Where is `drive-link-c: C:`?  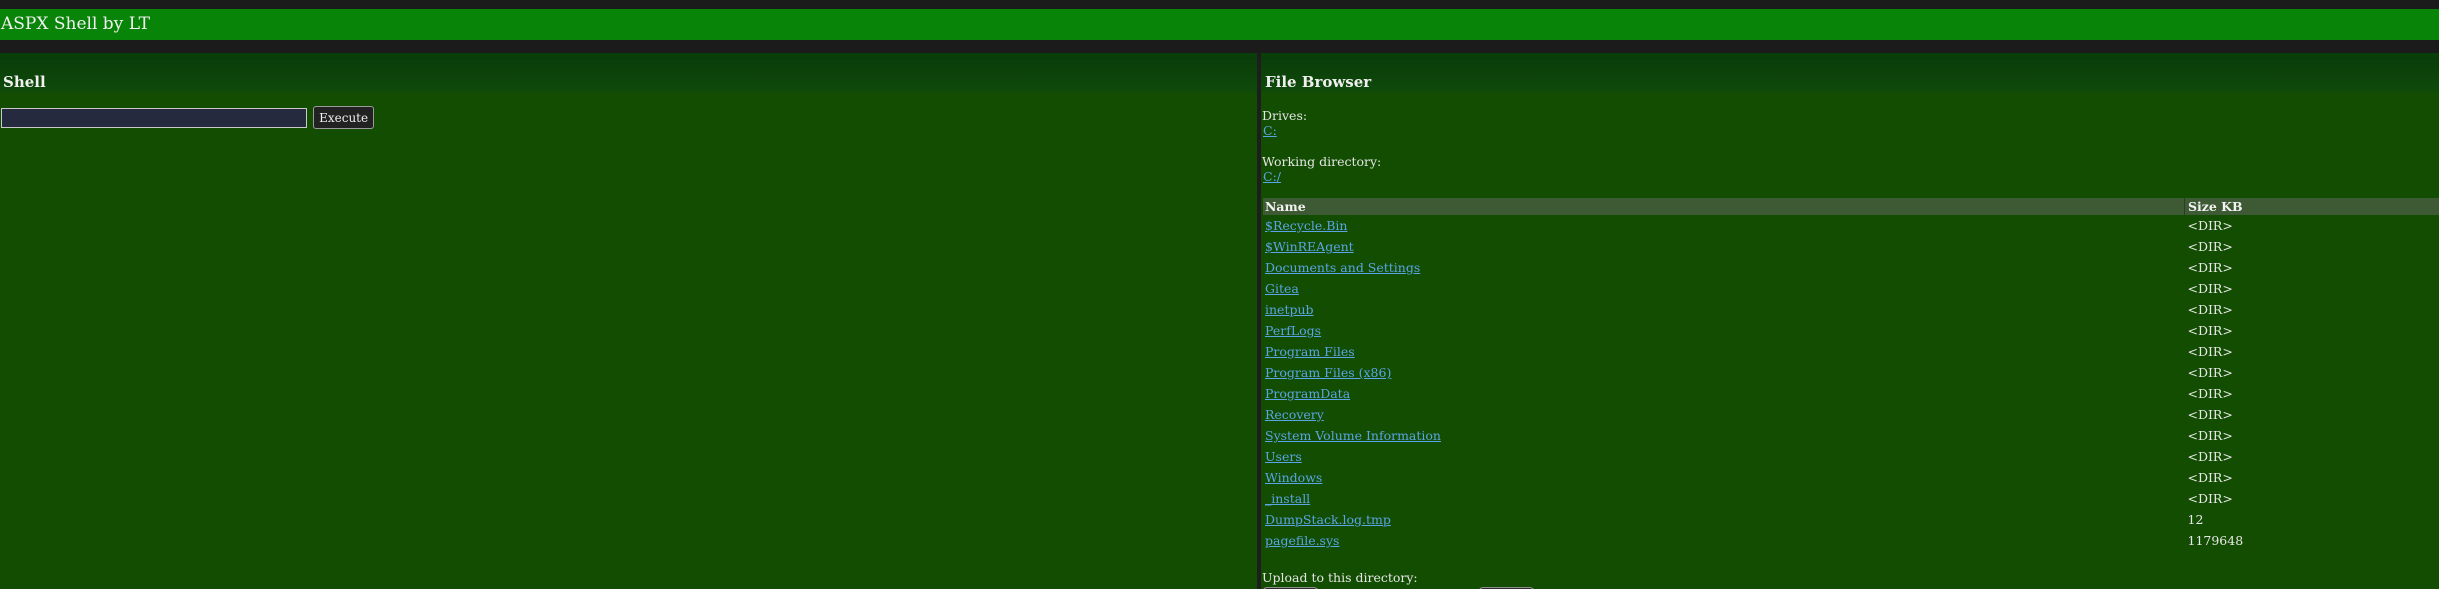 drive-link-c: C: is located at coordinates (1270, 130).